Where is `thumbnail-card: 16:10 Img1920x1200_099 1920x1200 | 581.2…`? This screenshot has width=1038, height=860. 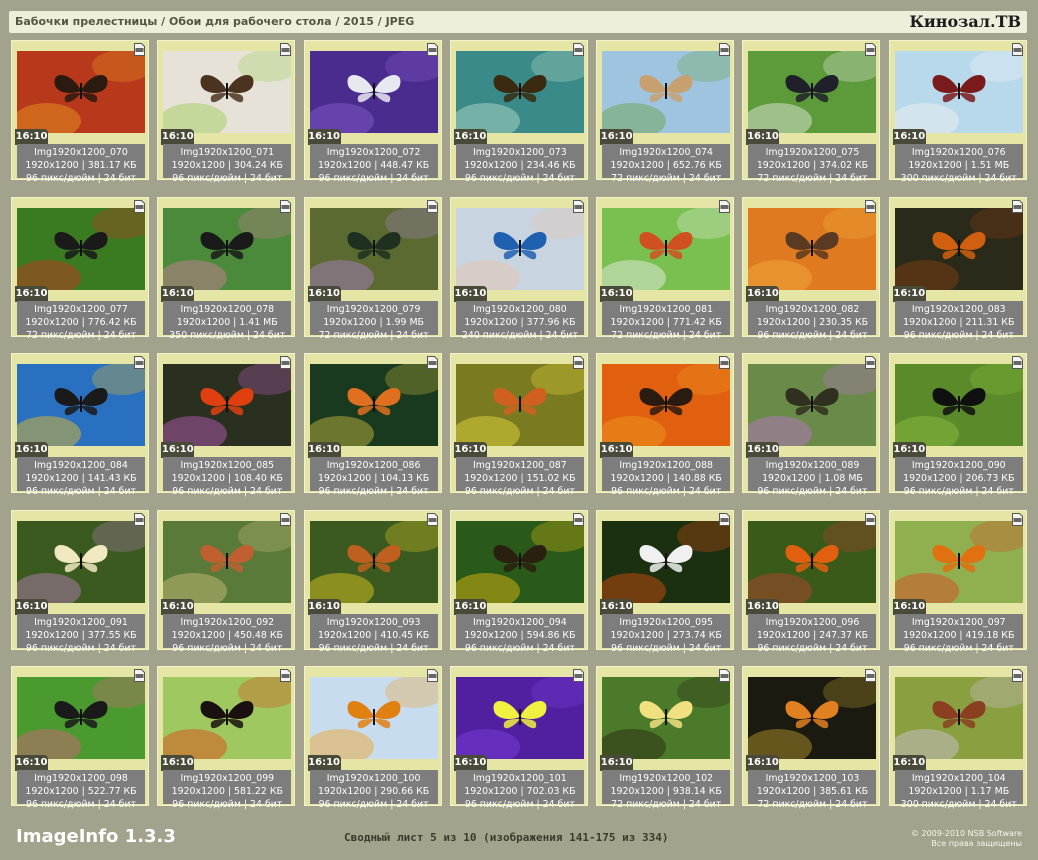
thumbnail-card: 16:10 Img1920x1200_099 1920x1200 | 581.2… is located at coordinates (226, 738).